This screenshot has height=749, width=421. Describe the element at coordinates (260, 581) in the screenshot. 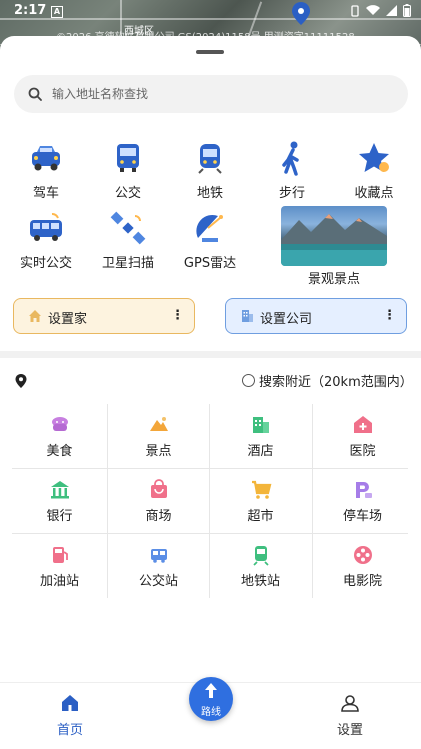

I see `category-label: 地铁站` at that location.